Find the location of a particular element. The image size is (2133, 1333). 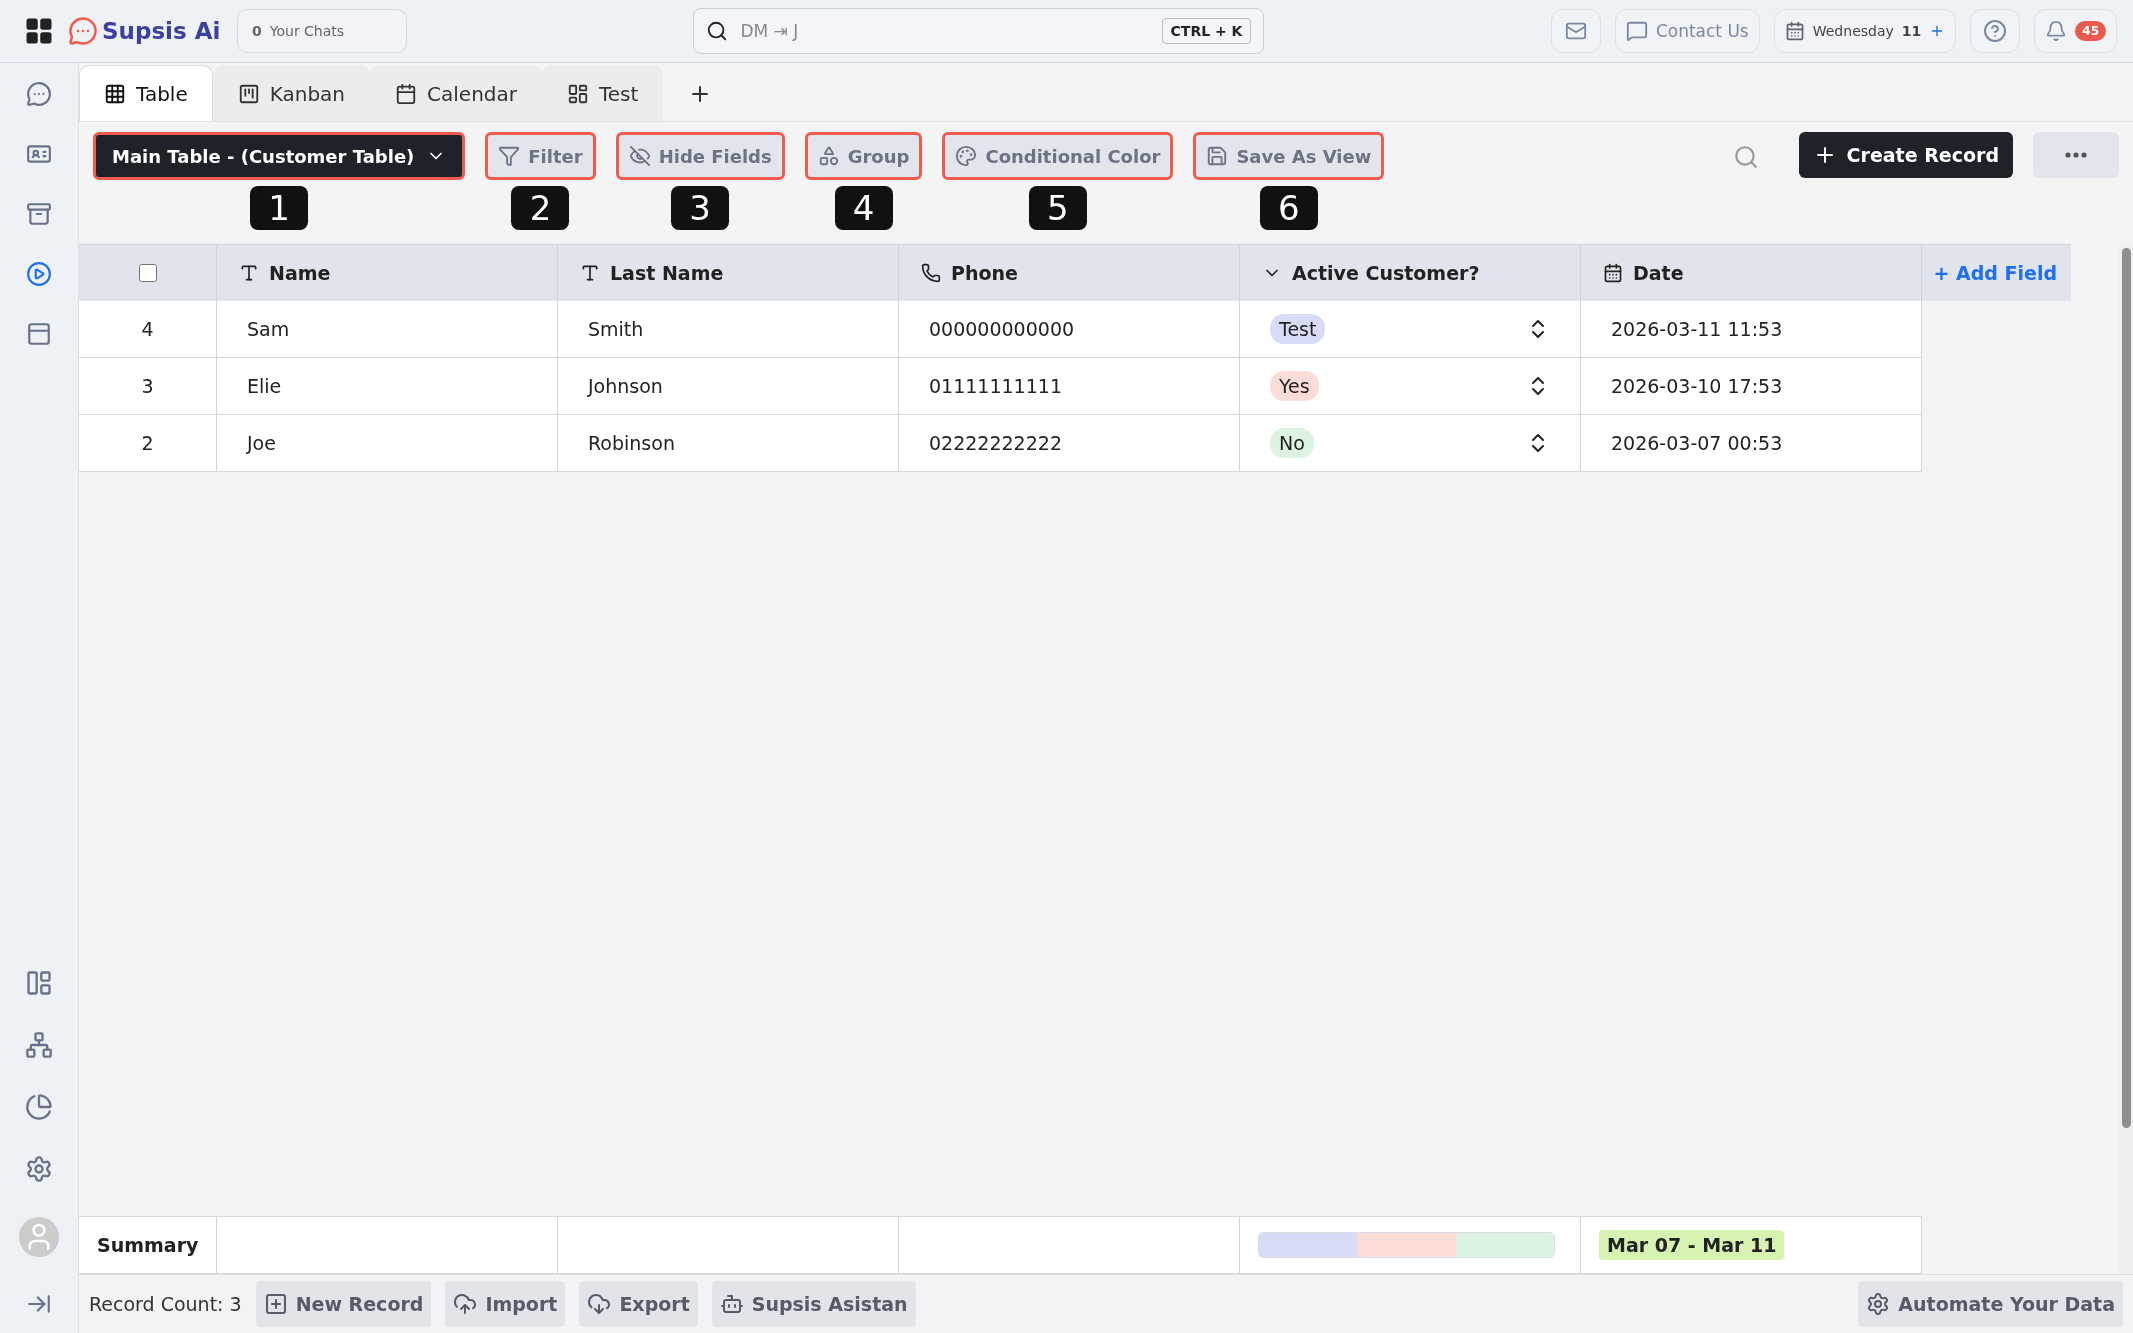

toolbar-button: Filter is located at coordinates (540, 156).